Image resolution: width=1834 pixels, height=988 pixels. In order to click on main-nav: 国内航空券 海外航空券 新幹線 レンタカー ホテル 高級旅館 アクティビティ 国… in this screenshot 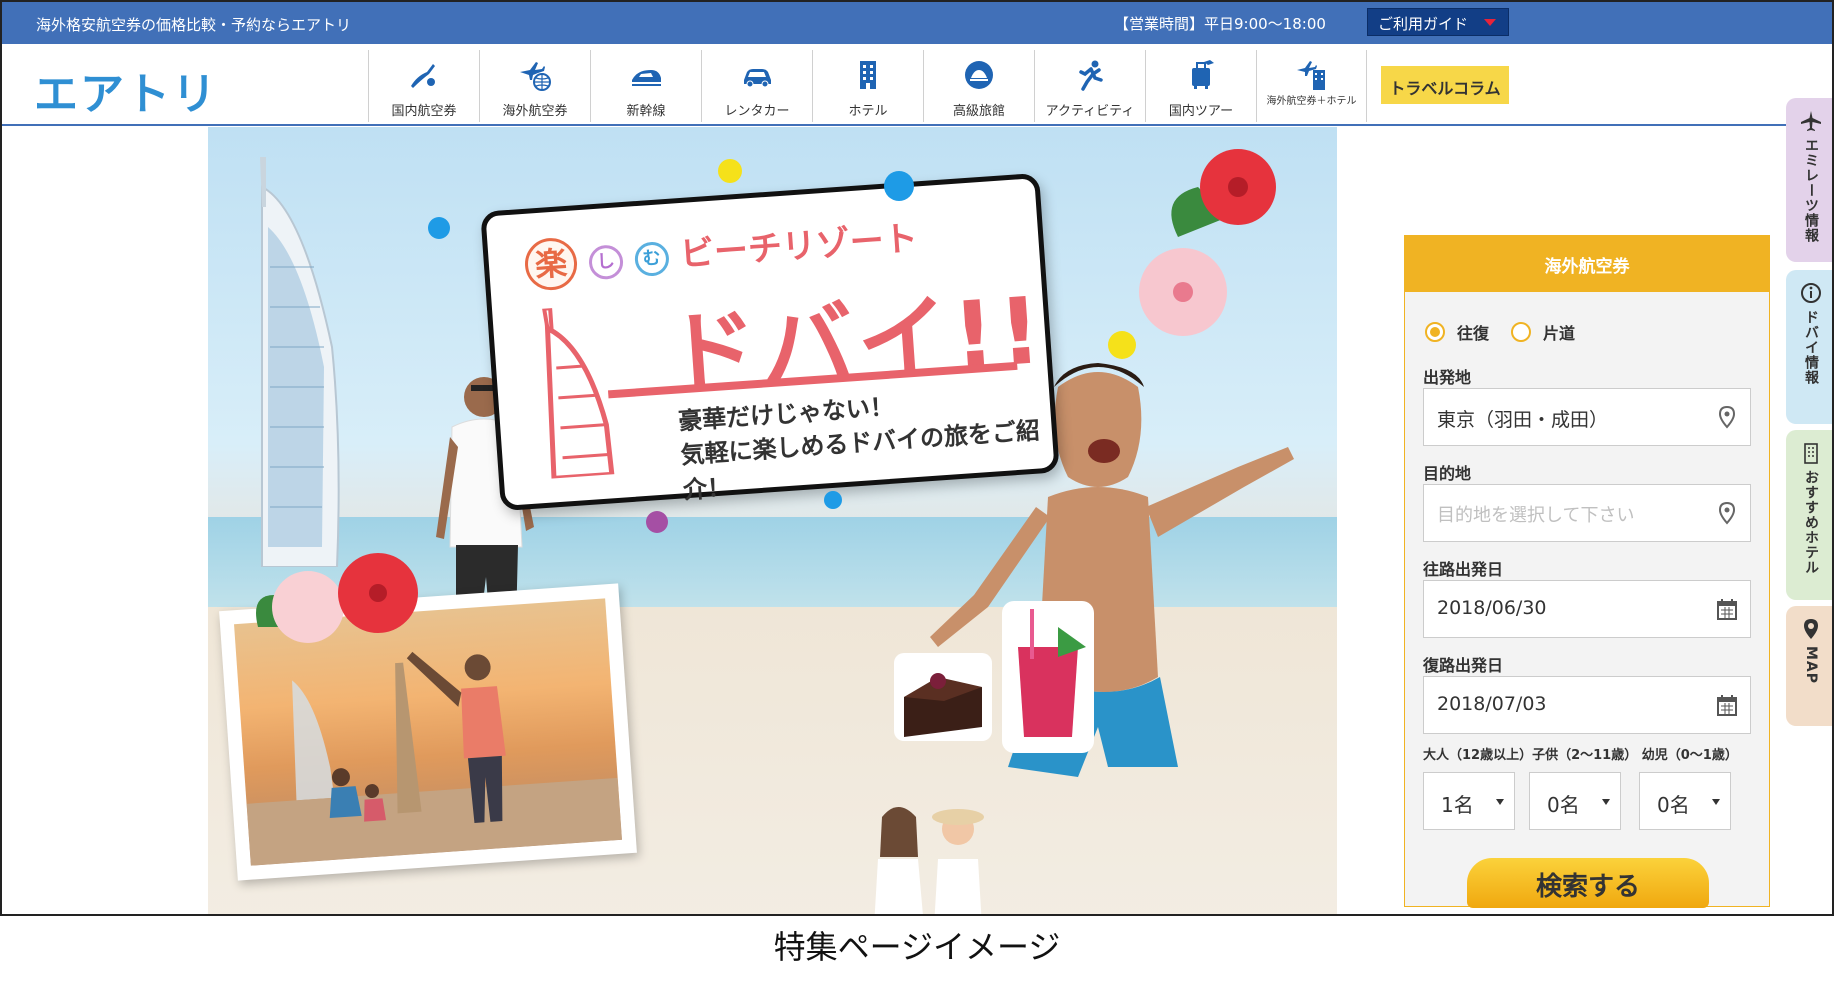, I will do `click(867, 86)`.